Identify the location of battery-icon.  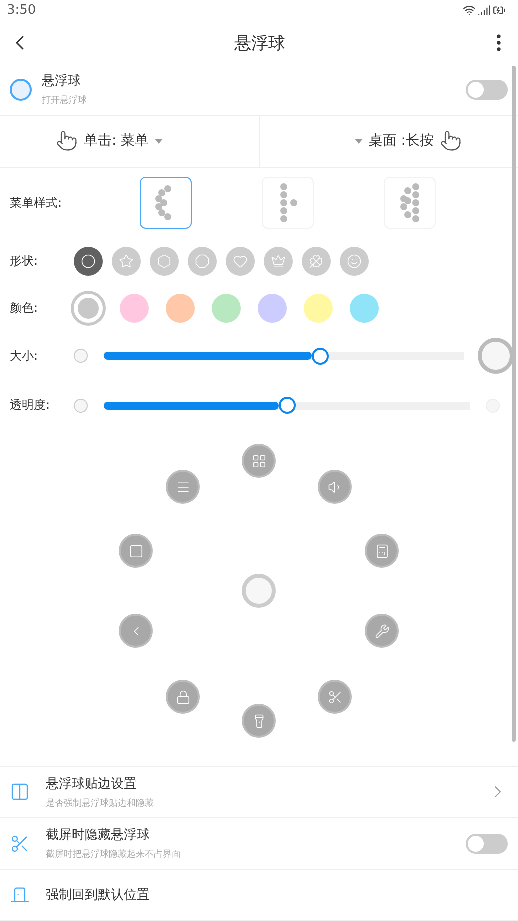
(499, 11).